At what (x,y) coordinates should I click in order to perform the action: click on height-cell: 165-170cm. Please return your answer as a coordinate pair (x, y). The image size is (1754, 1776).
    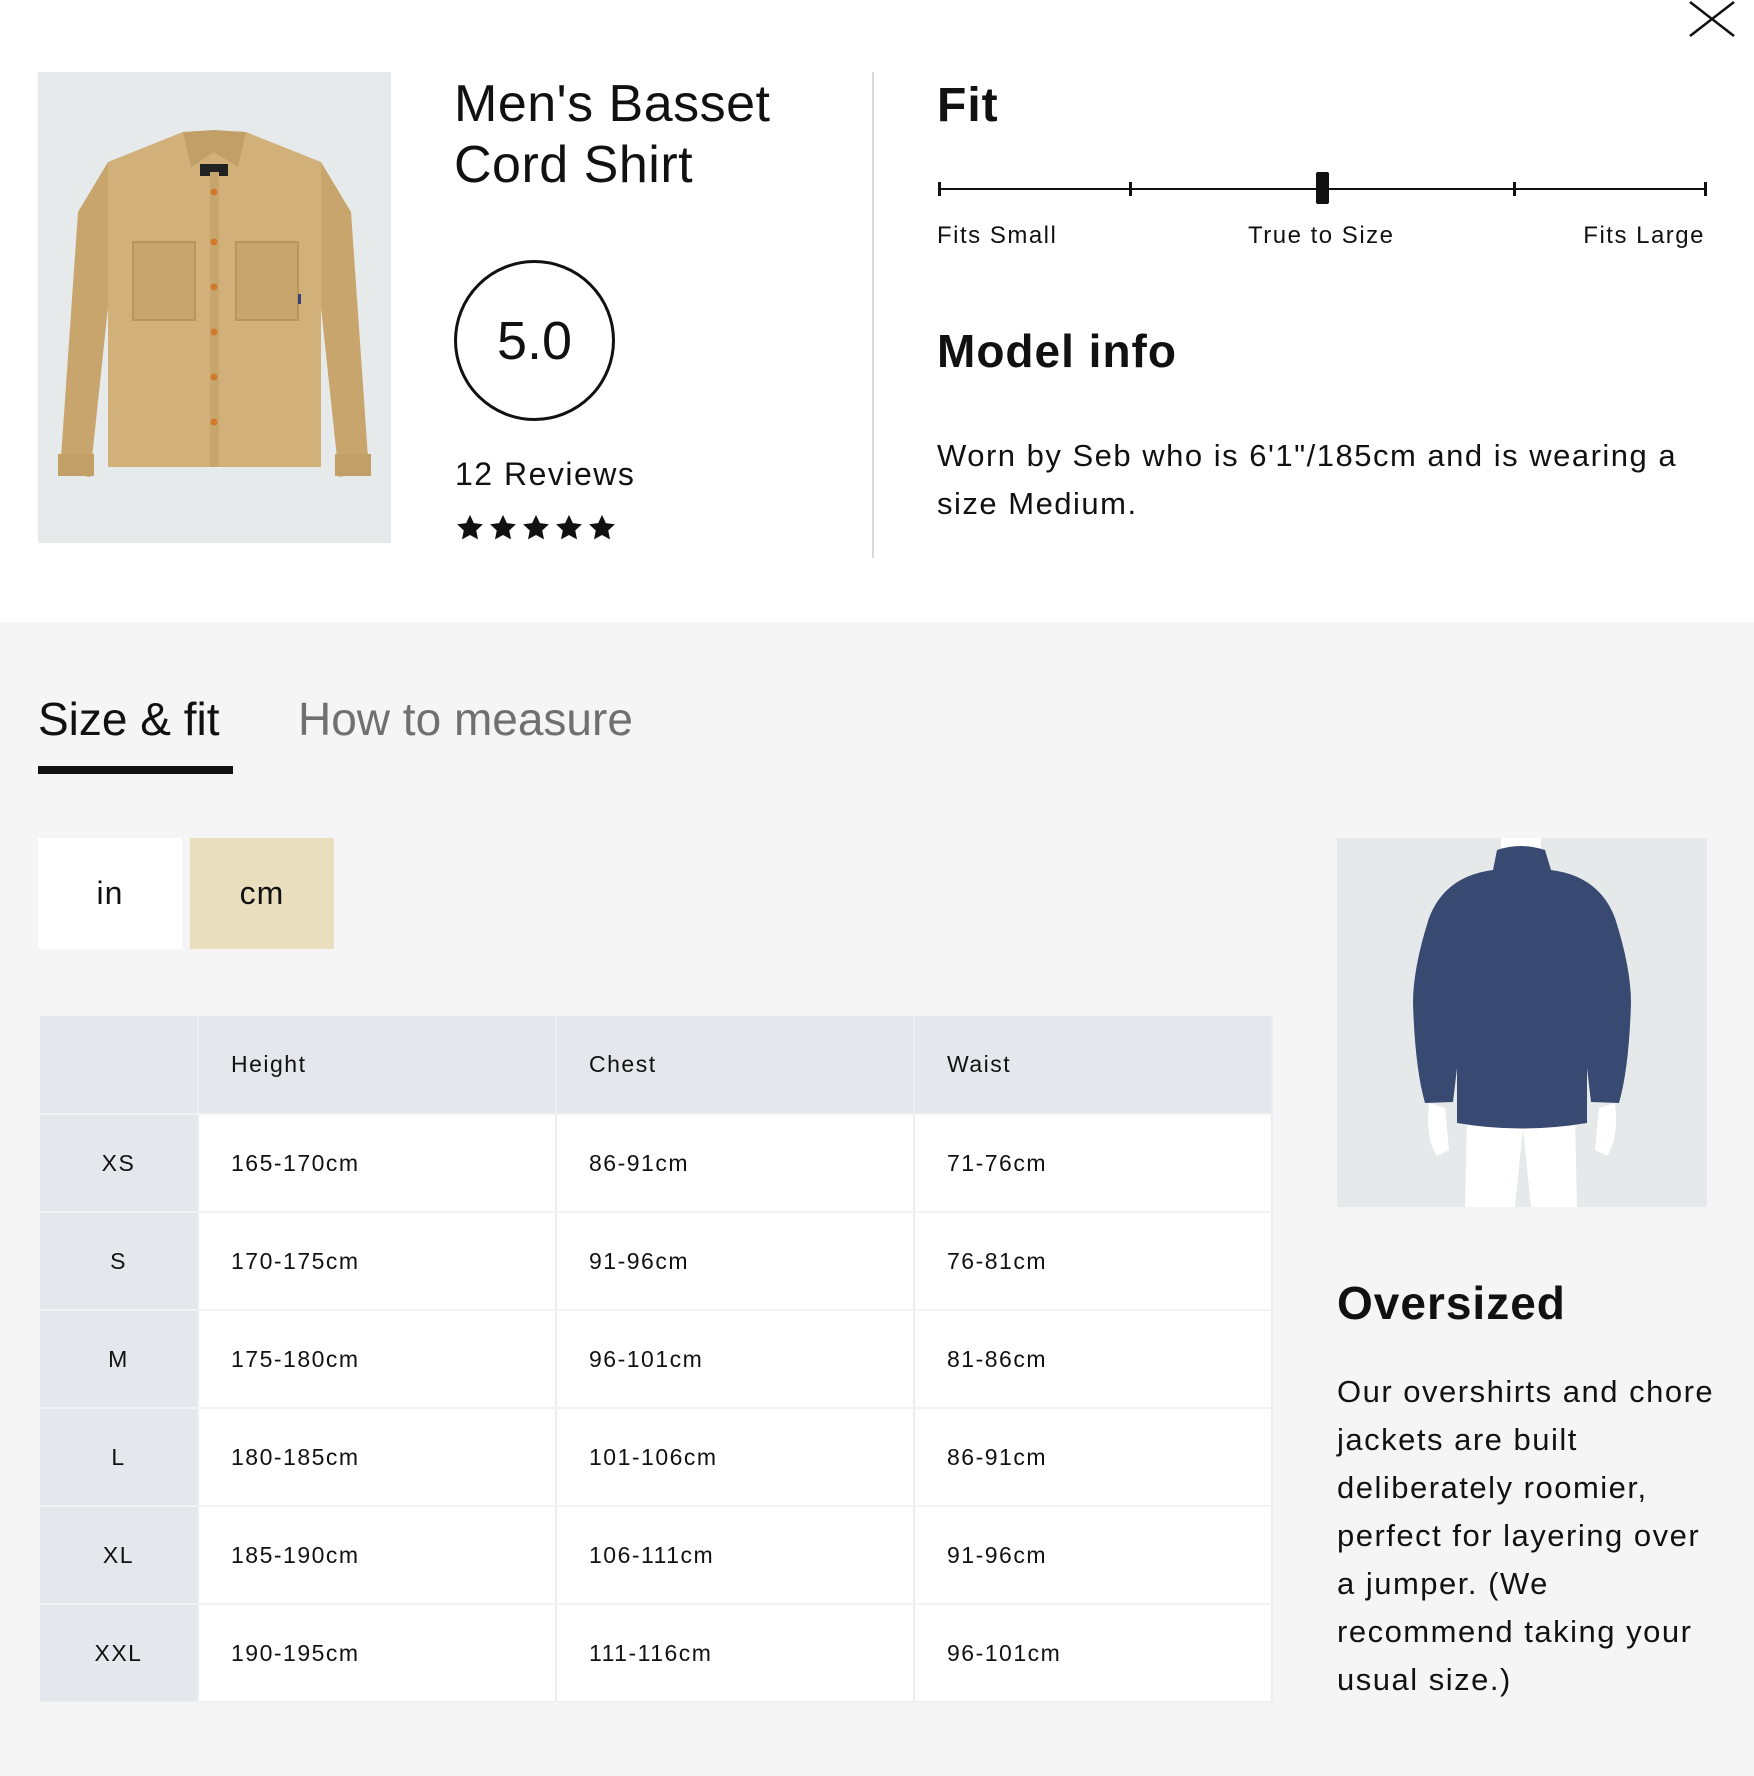
    Looking at the image, I should click on (377, 1163).